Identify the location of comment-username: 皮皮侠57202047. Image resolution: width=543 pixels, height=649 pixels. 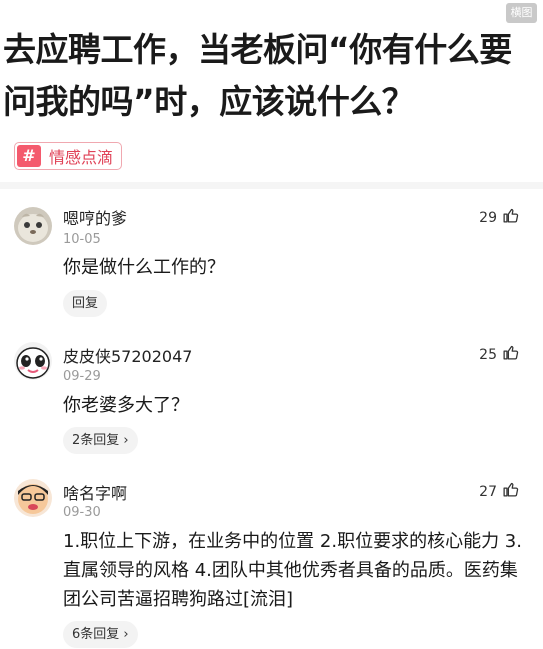
(127, 355).